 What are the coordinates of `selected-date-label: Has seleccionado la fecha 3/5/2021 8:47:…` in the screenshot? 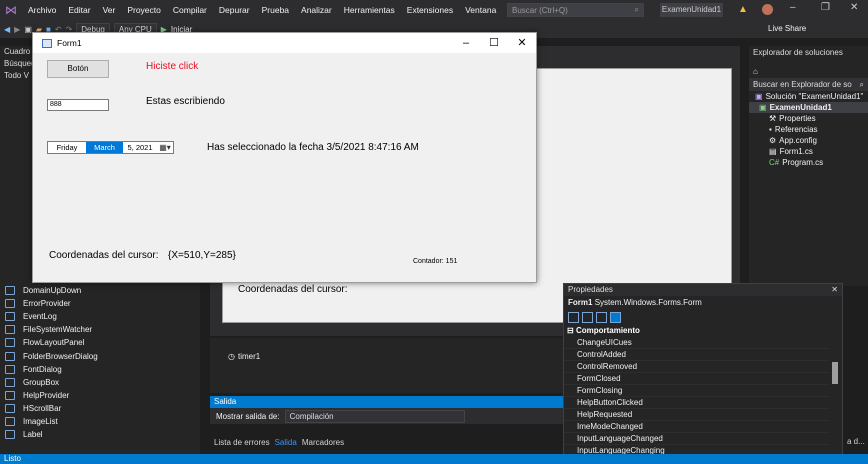 It's located at (313, 147).